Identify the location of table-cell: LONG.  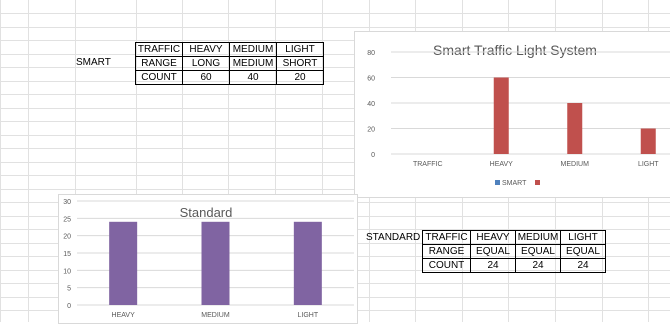
(206, 63).